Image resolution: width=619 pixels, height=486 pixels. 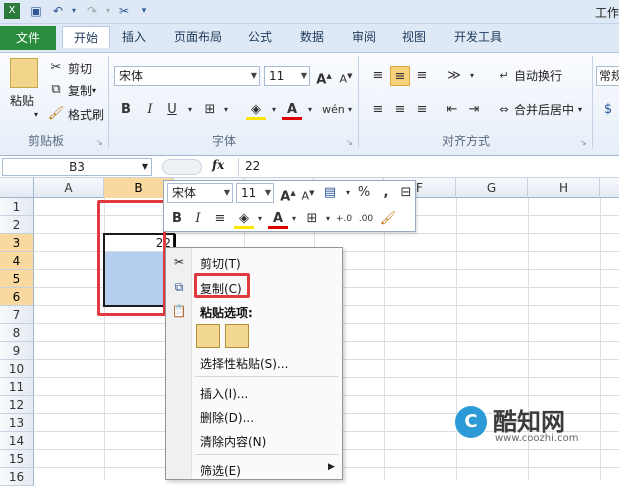 I want to click on number-format-combo: 常规, so click(x=607, y=76).